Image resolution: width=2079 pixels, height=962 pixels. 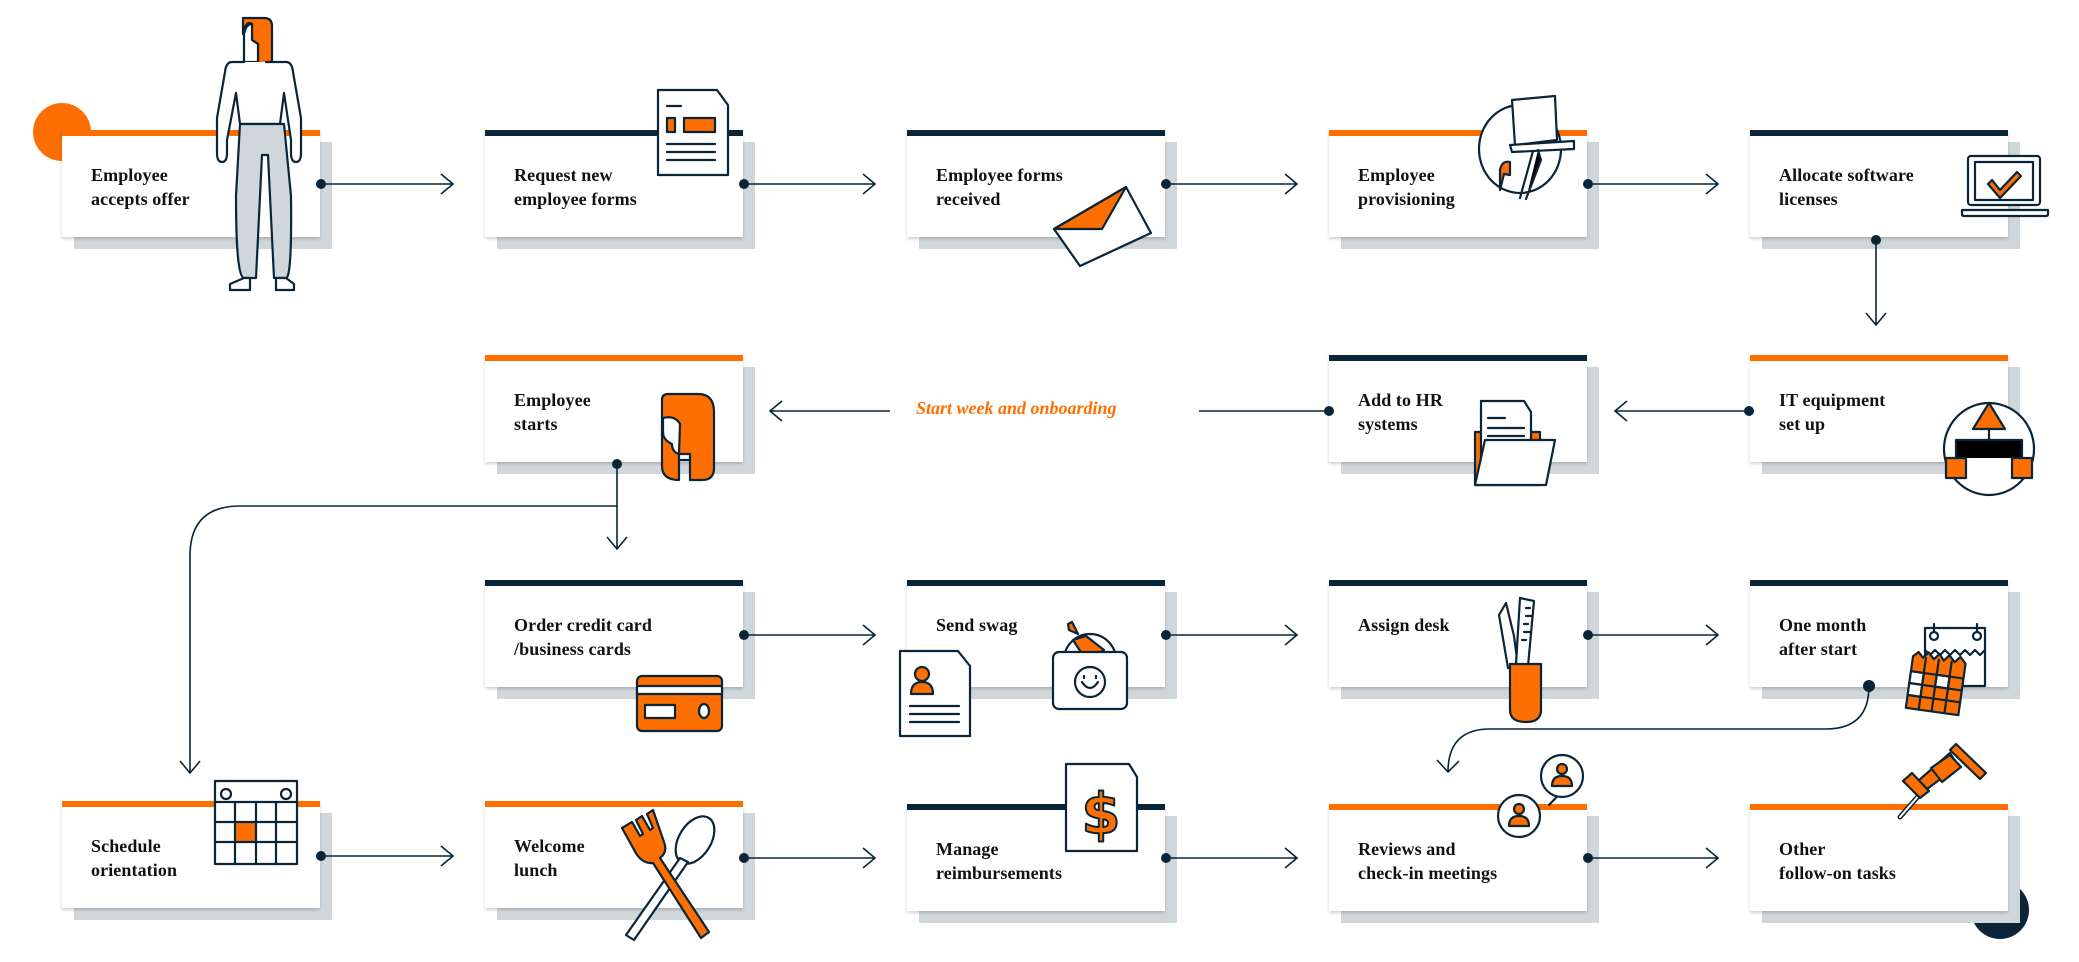 I want to click on step-label-line: Reviews and, so click(x=1407, y=849).